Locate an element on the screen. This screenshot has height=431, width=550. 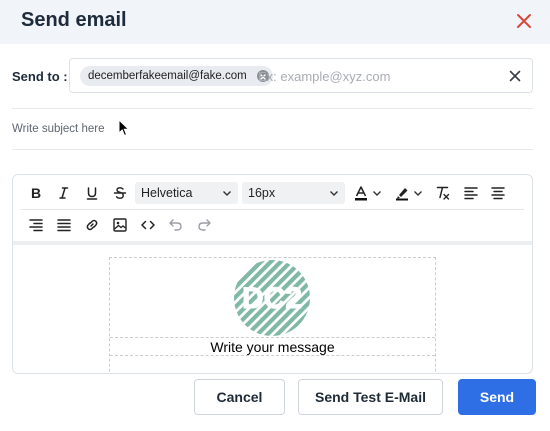
clear-recipients-button is located at coordinates (515, 76).